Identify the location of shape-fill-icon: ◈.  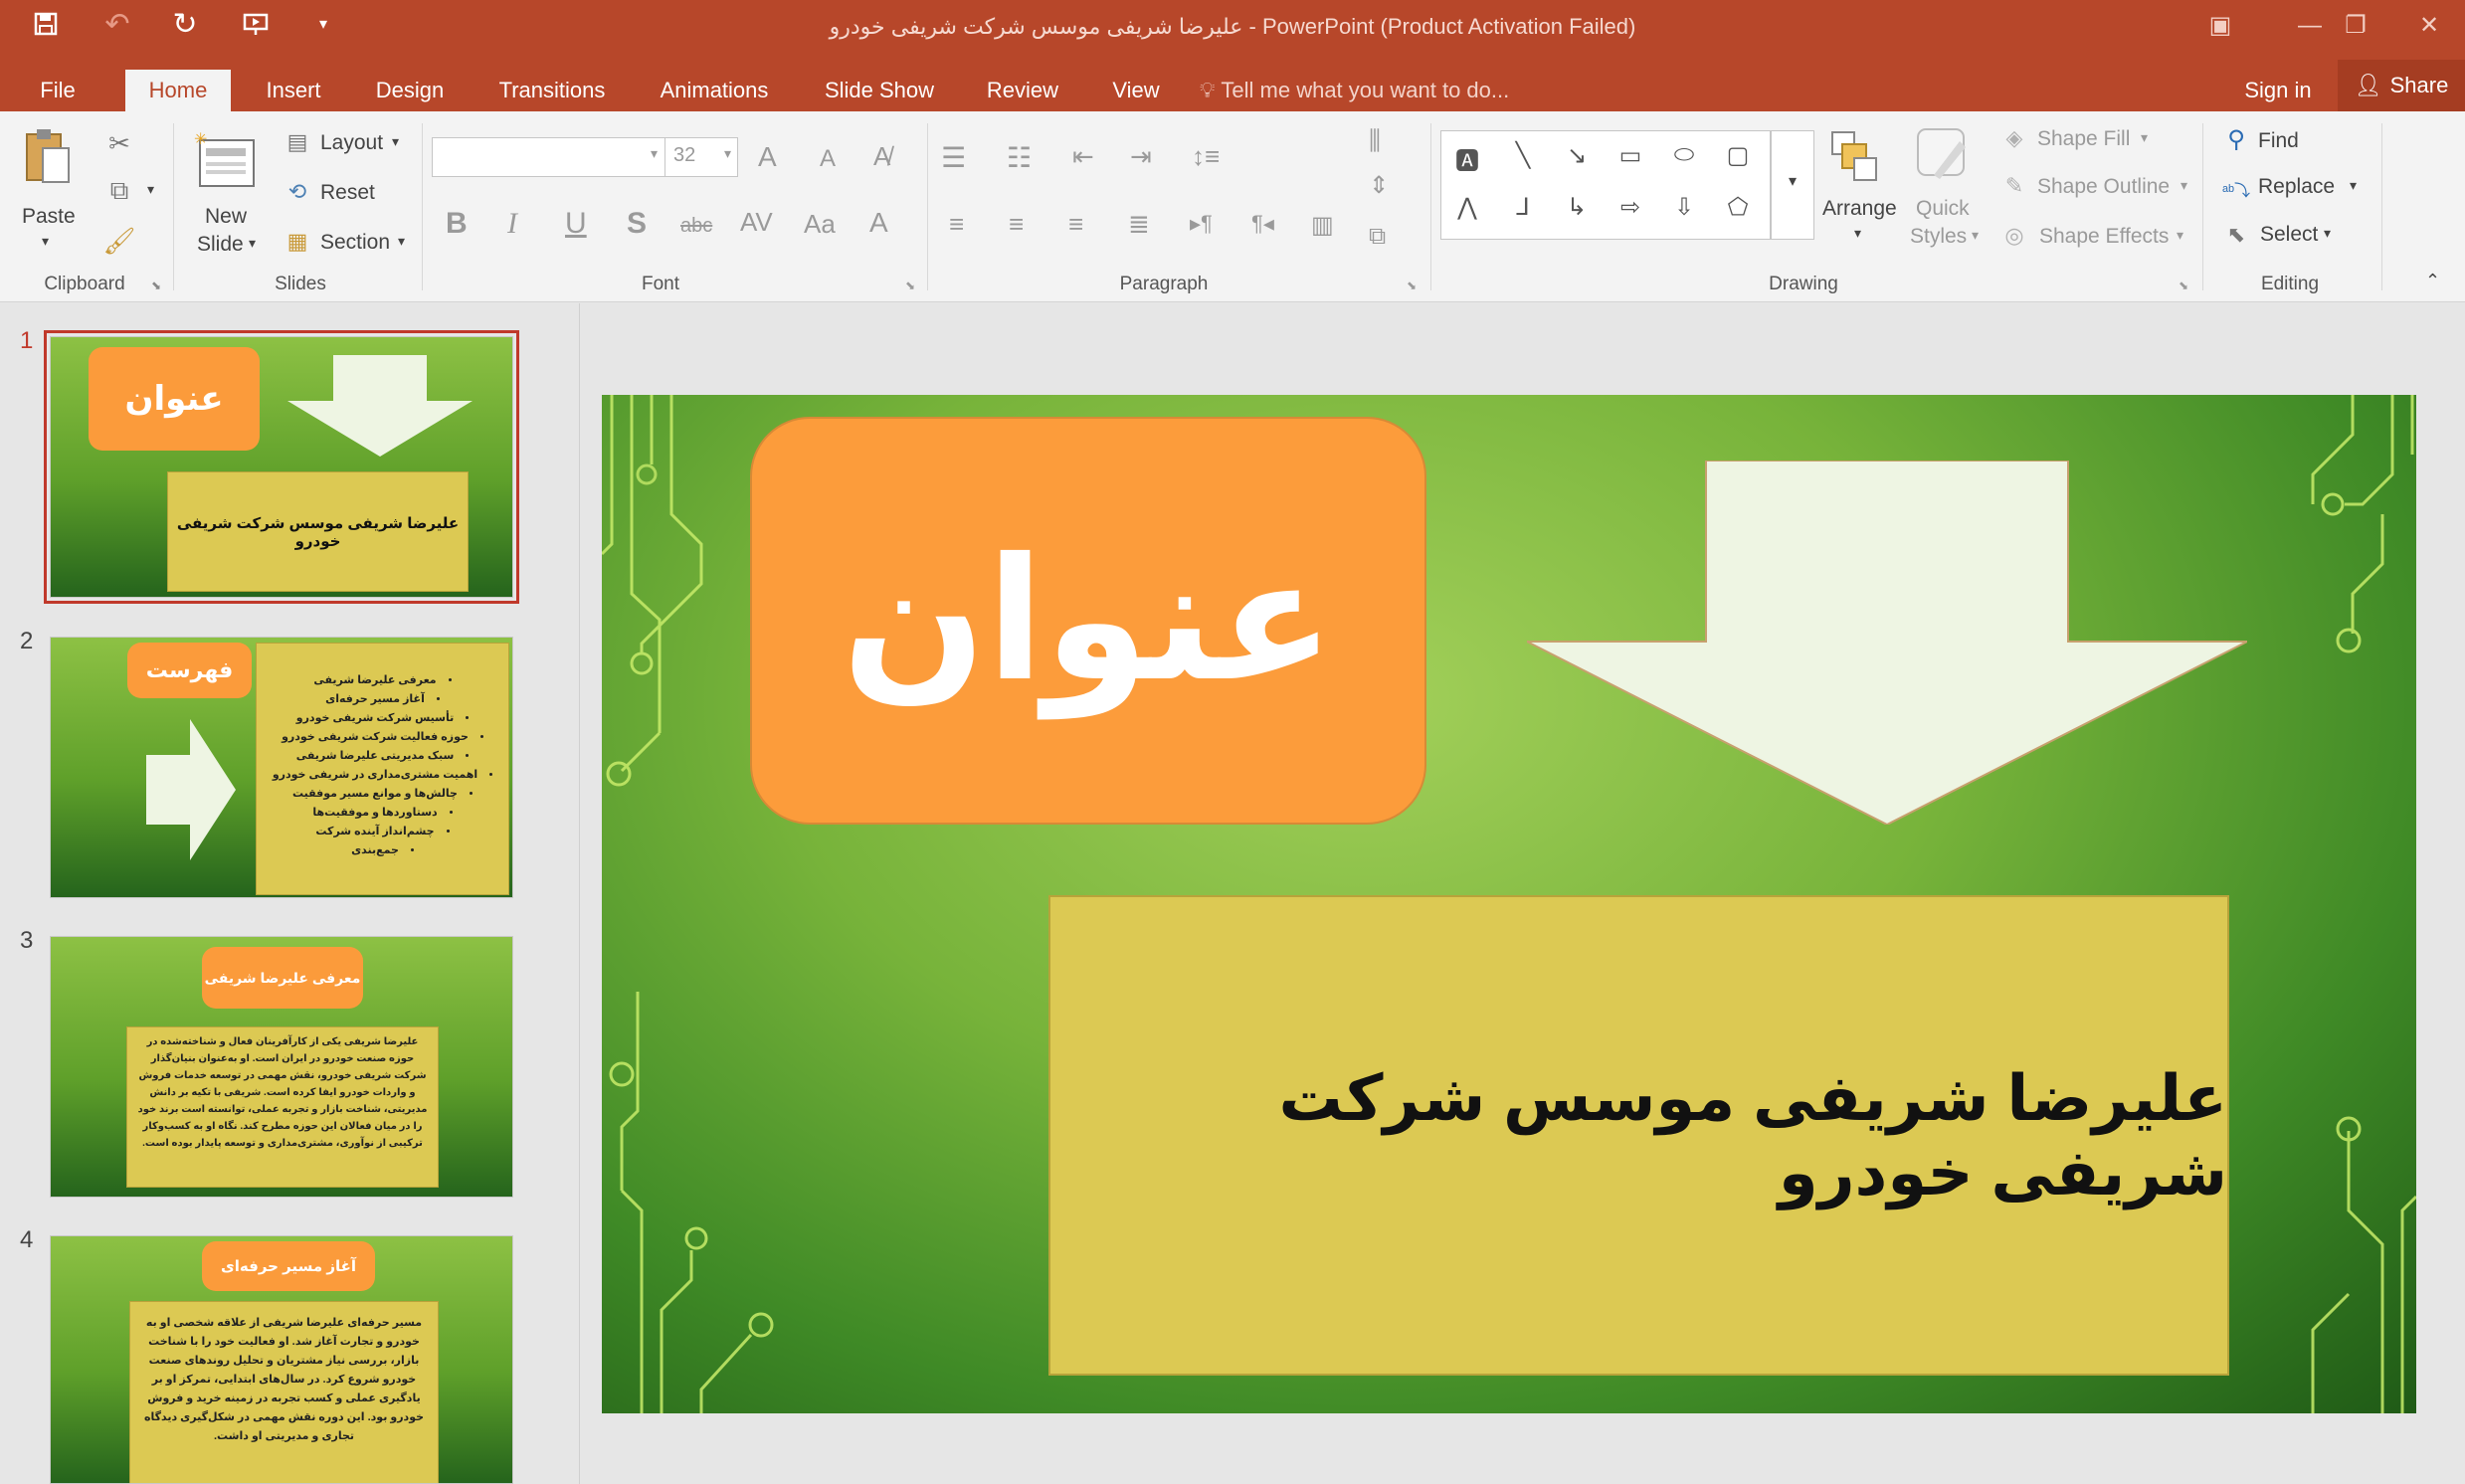
(2014, 138).